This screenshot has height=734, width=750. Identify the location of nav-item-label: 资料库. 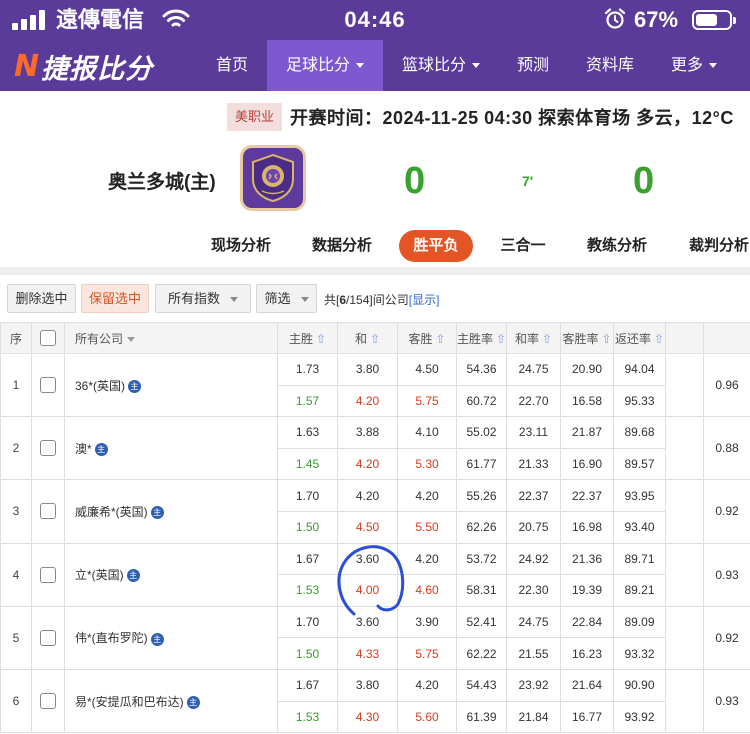
(609, 65).